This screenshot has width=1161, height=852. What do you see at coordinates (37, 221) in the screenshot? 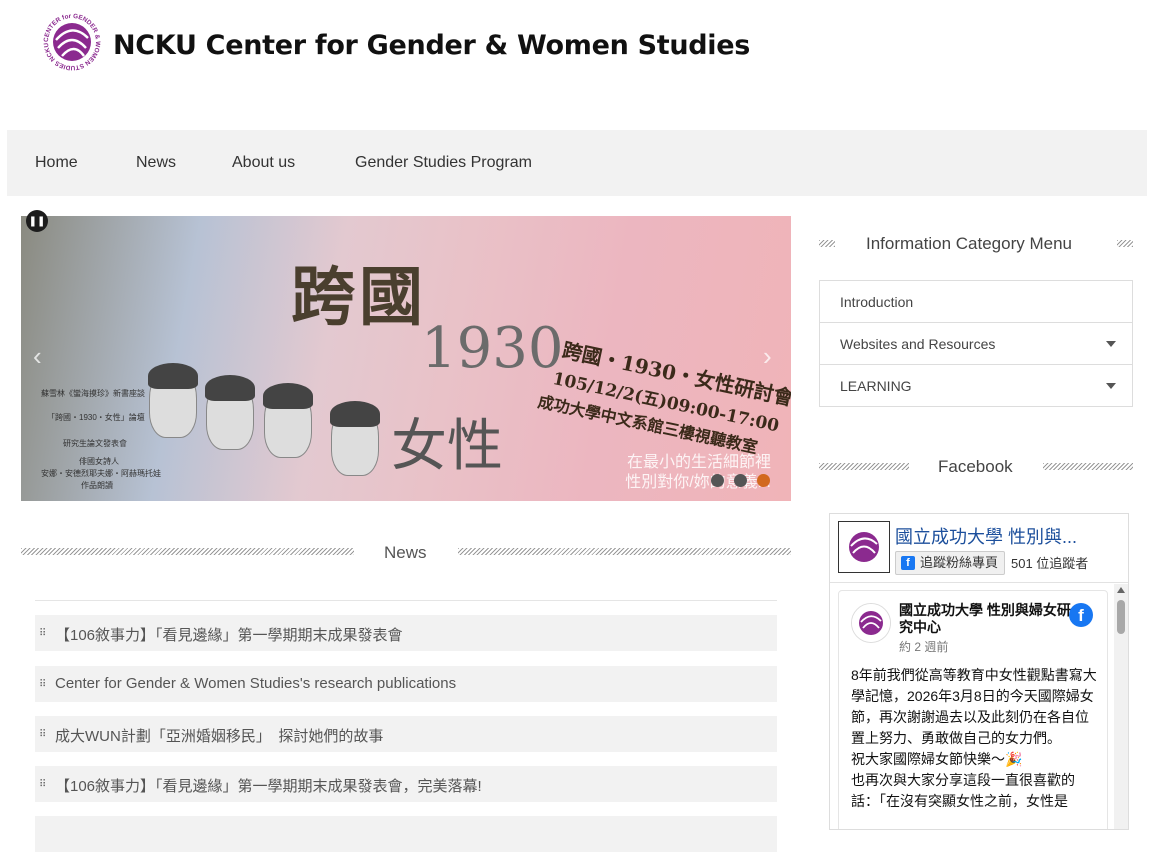
I see `pause-icon: ❚❚` at bounding box center [37, 221].